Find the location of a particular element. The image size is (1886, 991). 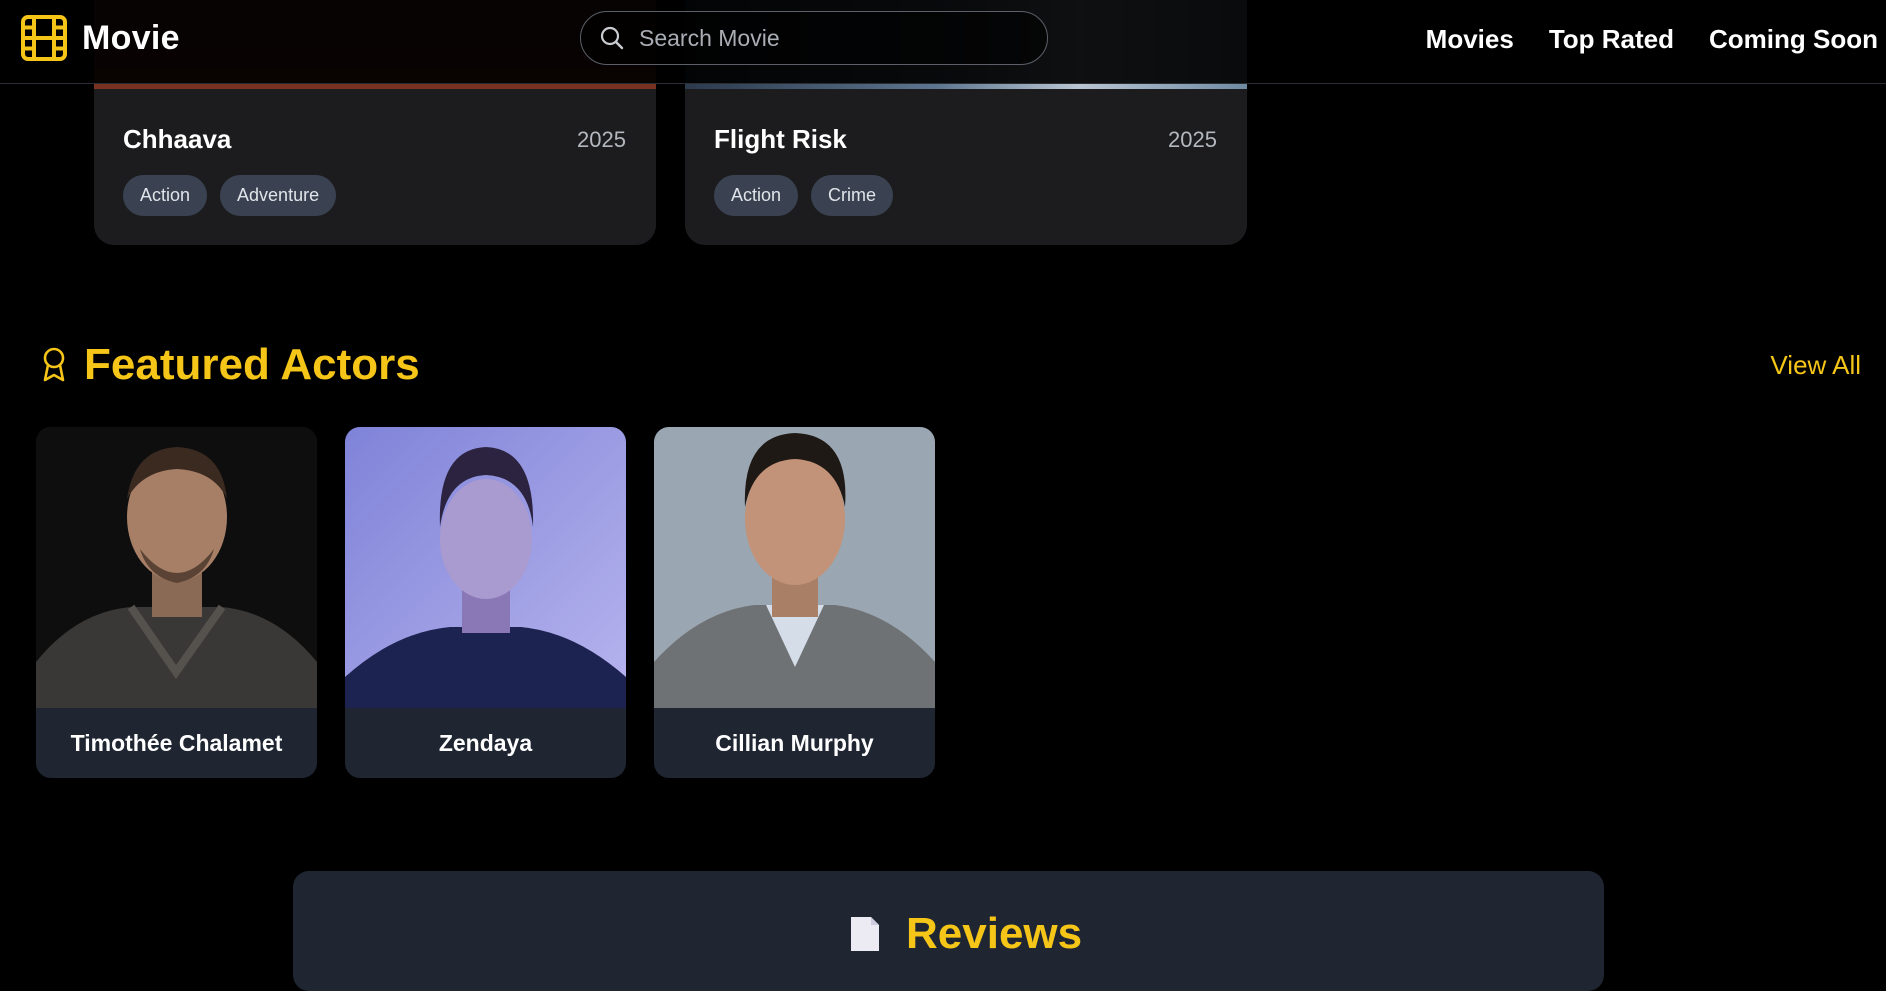

search-icon is located at coordinates (612, 38).